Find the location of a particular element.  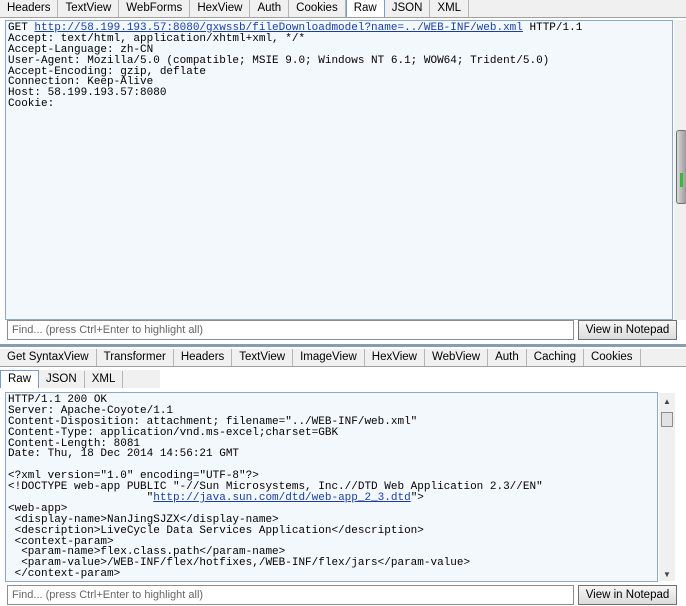

response-view-in-notepad-button: View in Notepad is located at coordinates (627, 595).